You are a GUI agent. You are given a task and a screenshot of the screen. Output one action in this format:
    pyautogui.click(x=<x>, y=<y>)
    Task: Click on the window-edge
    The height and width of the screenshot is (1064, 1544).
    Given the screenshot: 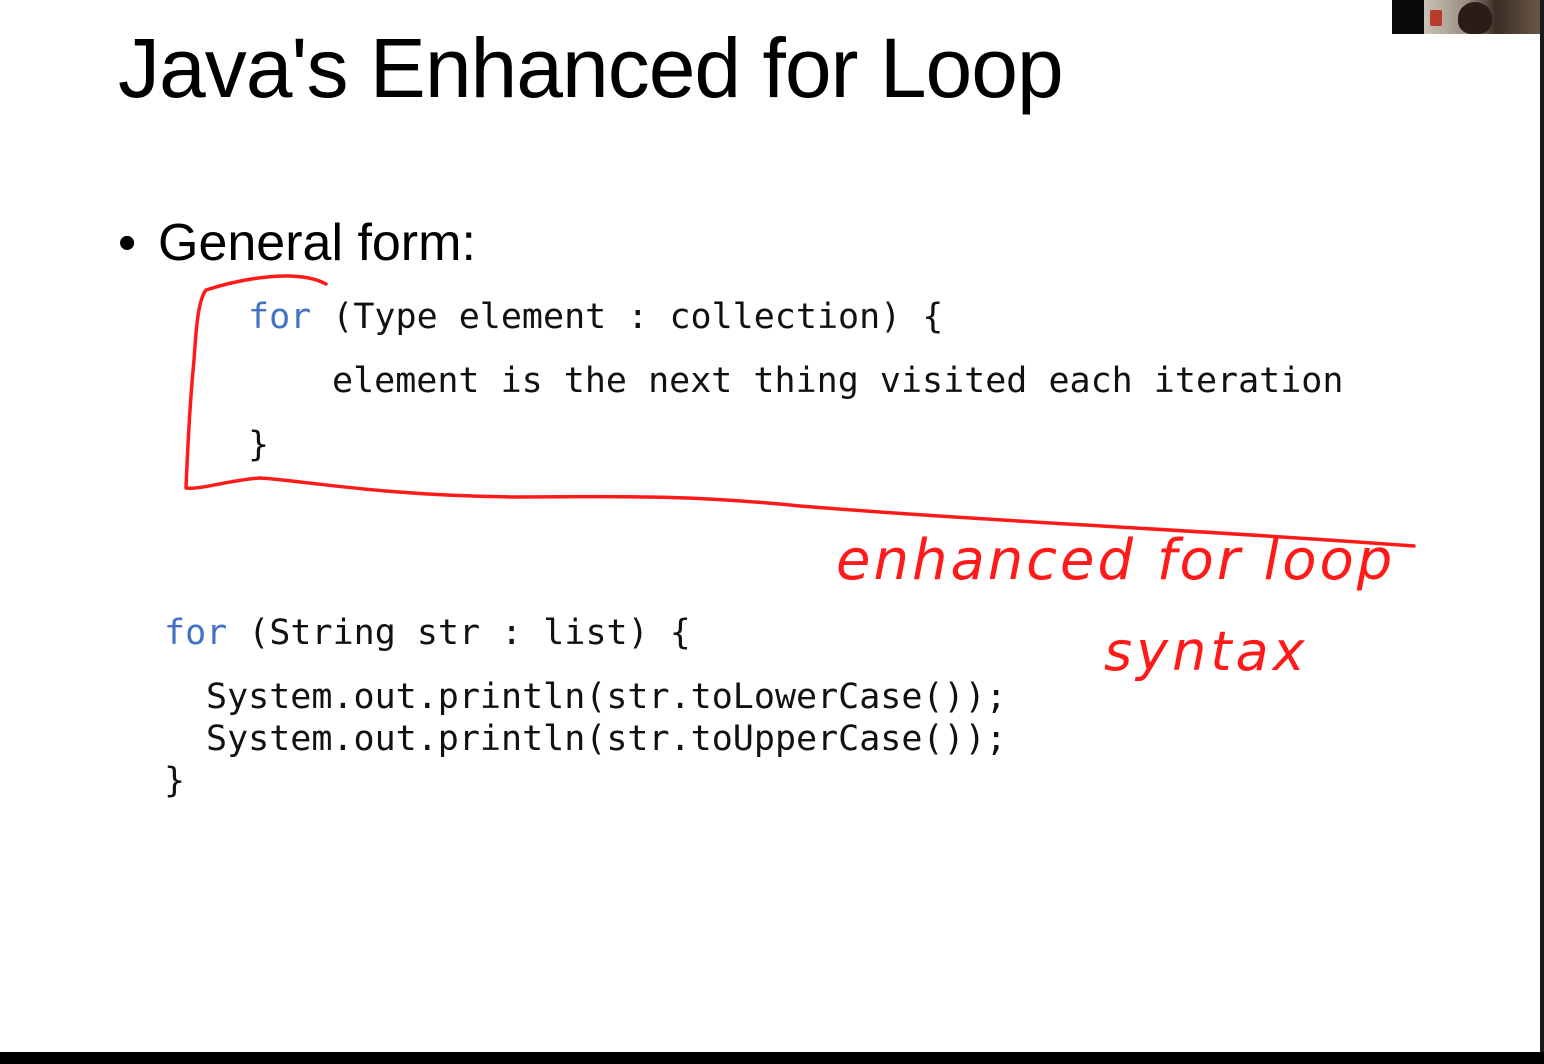 What is the action you would take?
    pyautogui.click(x=1542, y=532)
    